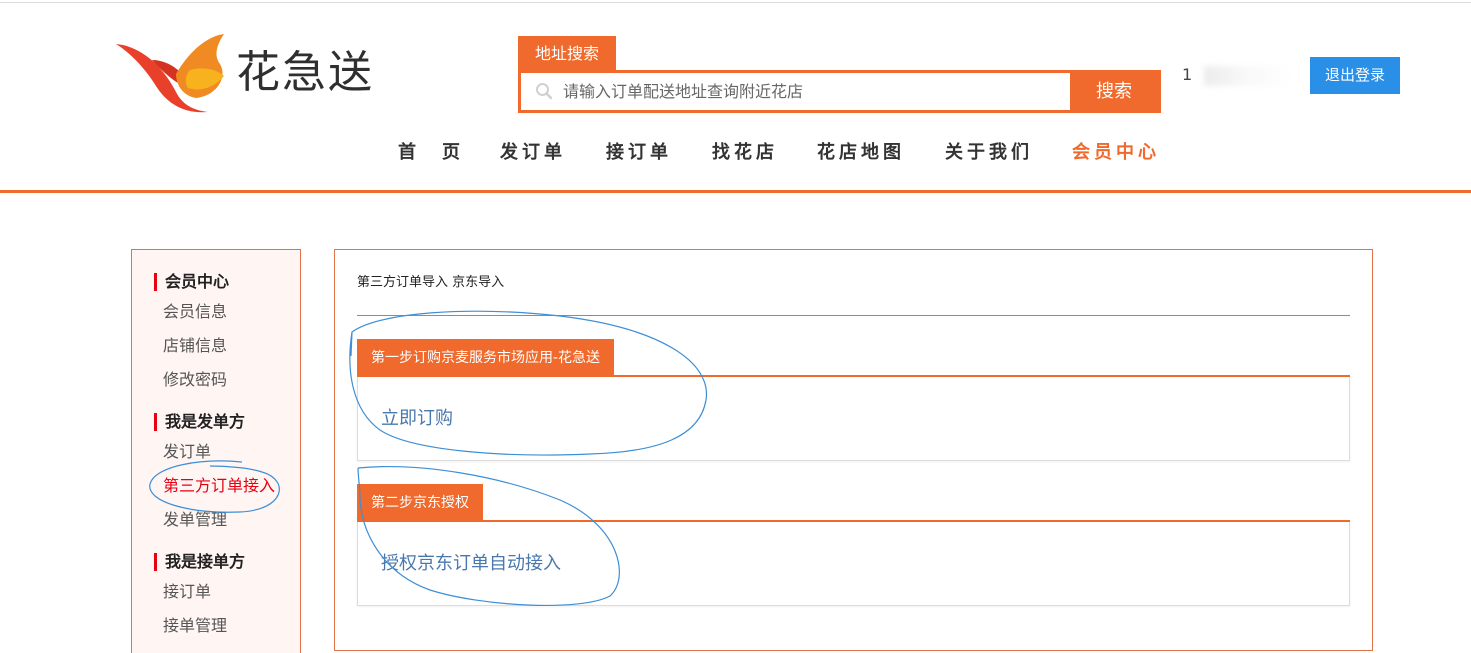 The image size is (1471, 653). What do you see at coordinates (989, 153) in the screenshot?
I see `nav-item-about: 关于我们` at bounding box center [989, 153].